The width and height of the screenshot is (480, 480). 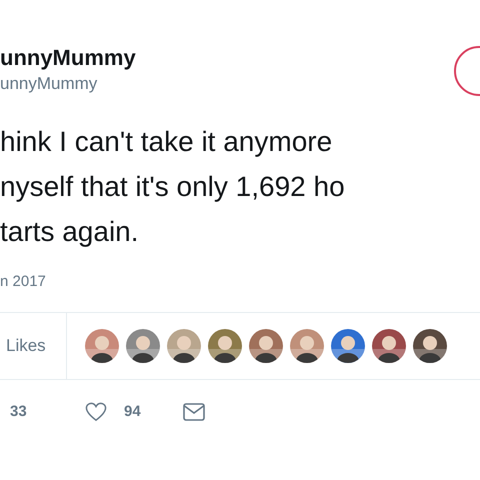 What do you see at coordinates (194, 412) in the screenshot?
I see `mail-icon` at bounding box center [194, 412].